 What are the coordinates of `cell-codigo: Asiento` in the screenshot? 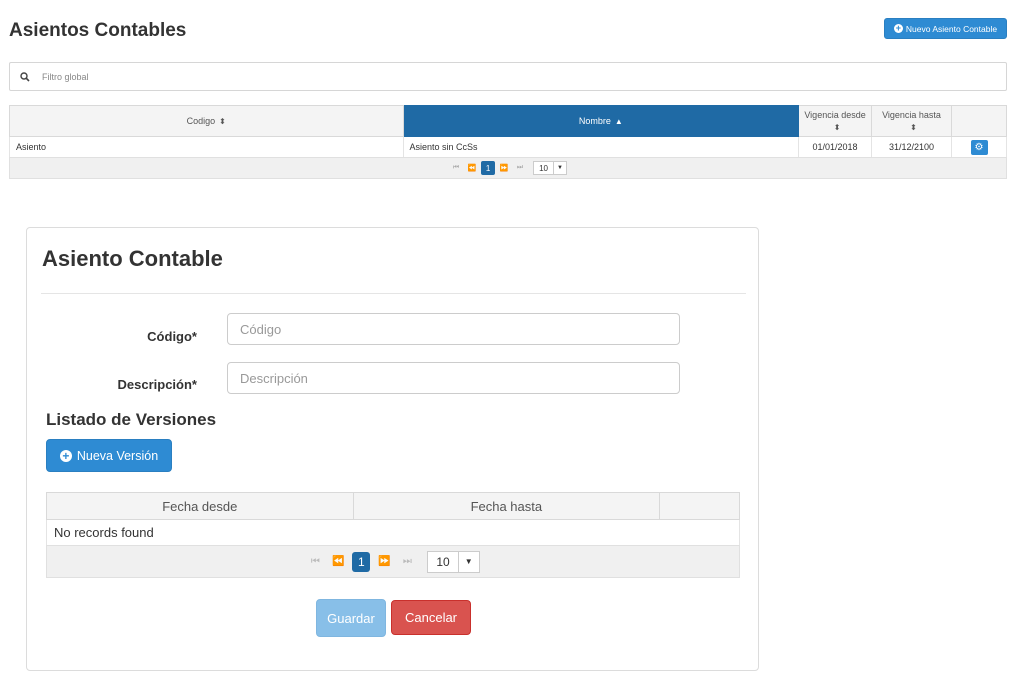 It's located at (206, 147).